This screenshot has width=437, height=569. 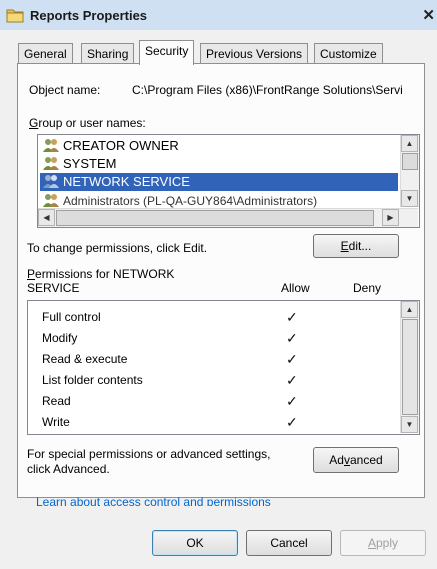 What do you see at coordinates (367, 288) in the screenshot?
I see `deny-column-header: Deny` at bounding box center [367, 288].